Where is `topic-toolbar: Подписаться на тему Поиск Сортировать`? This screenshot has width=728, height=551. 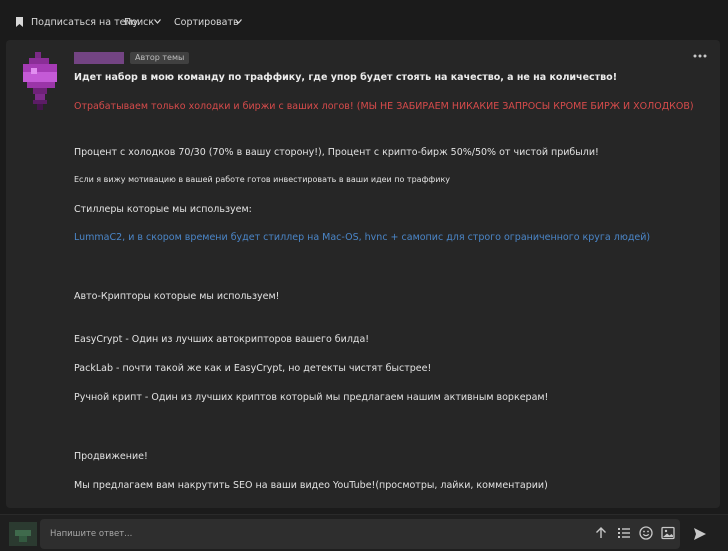 topic-toolbar: Подписаться на тему Поиск Сортировать is located at coordinates (364, 22).